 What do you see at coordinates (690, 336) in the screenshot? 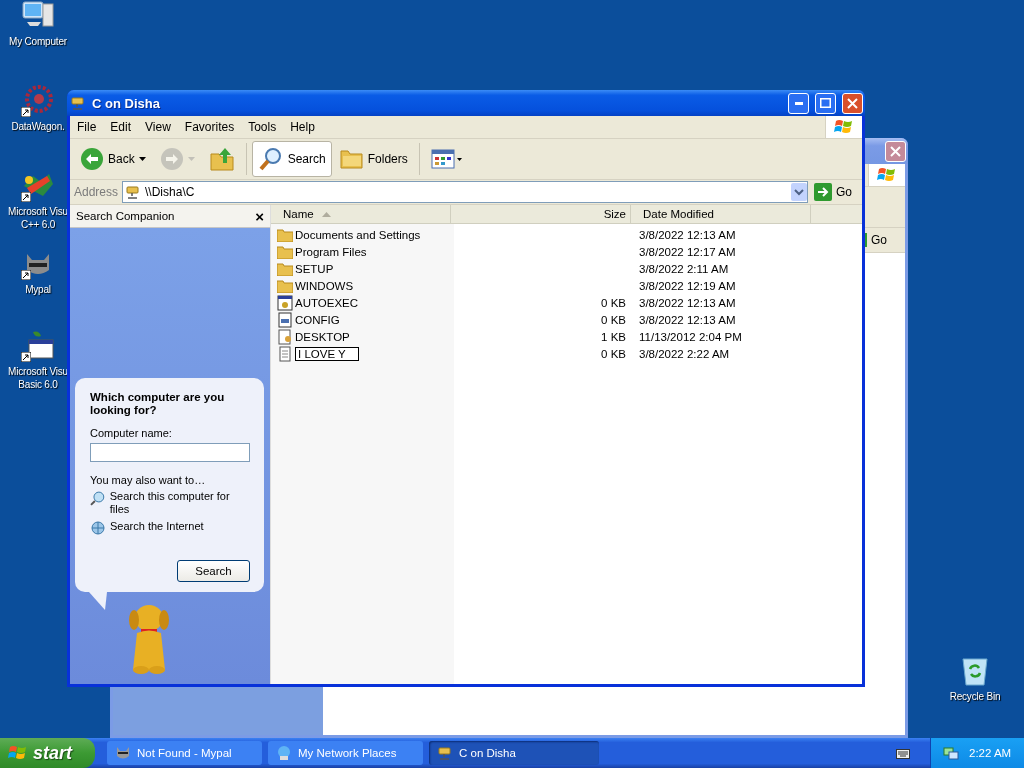
I see `file-date: 11/13/2012 2:04 PM` at bounding box center [690, 336].